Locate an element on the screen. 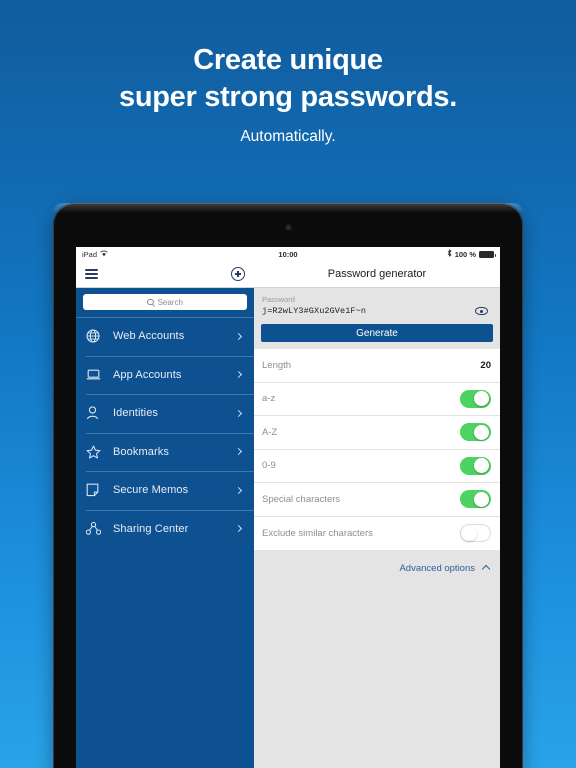  option-row-lowercase: a-z is located at coordinates (377, 399).